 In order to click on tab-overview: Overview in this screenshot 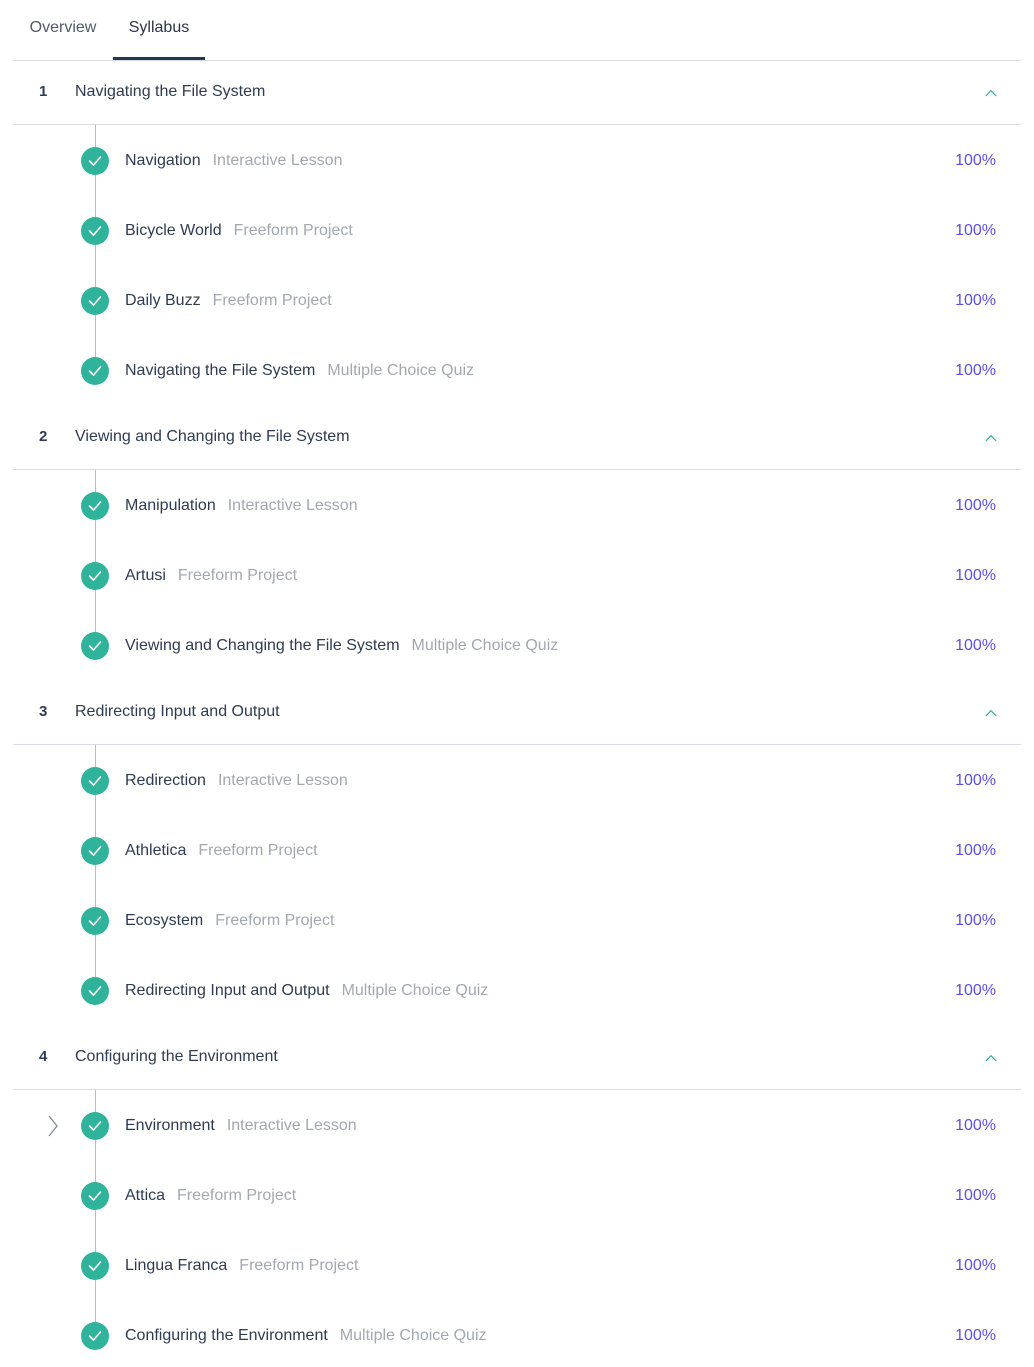, I will do `click(63, 29)`.